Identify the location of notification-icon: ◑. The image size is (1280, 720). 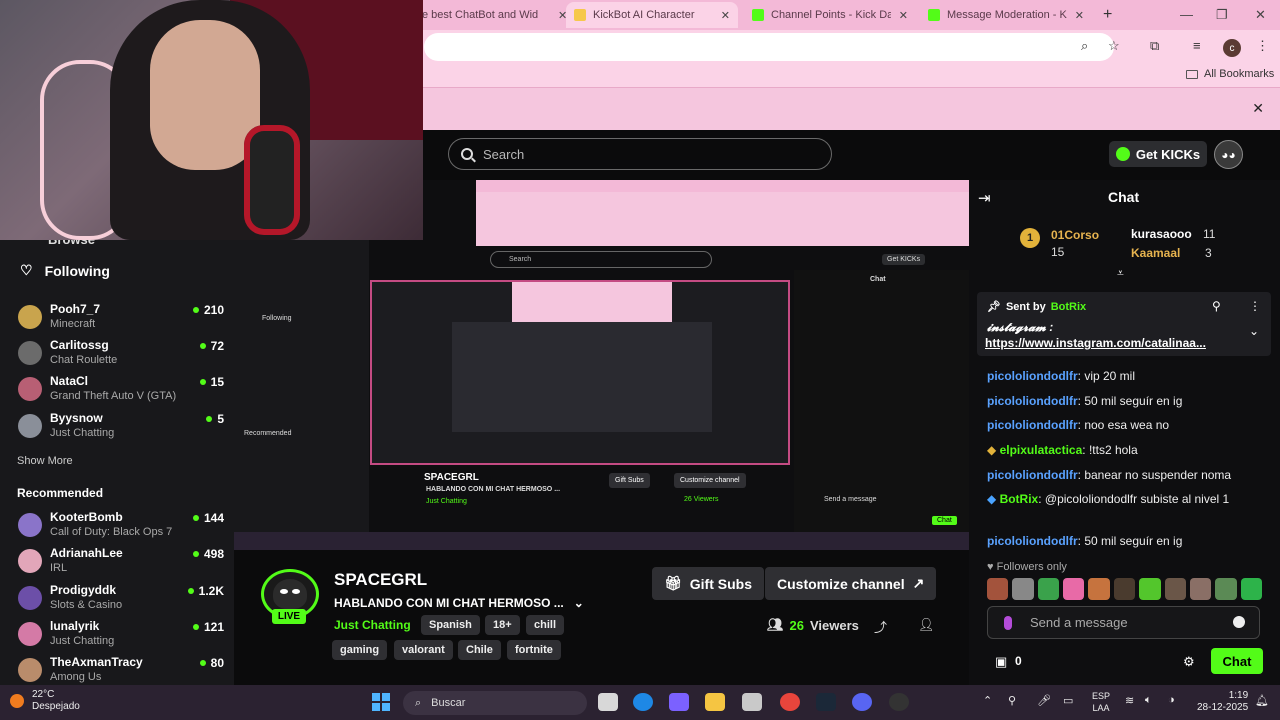
(1171, 700).